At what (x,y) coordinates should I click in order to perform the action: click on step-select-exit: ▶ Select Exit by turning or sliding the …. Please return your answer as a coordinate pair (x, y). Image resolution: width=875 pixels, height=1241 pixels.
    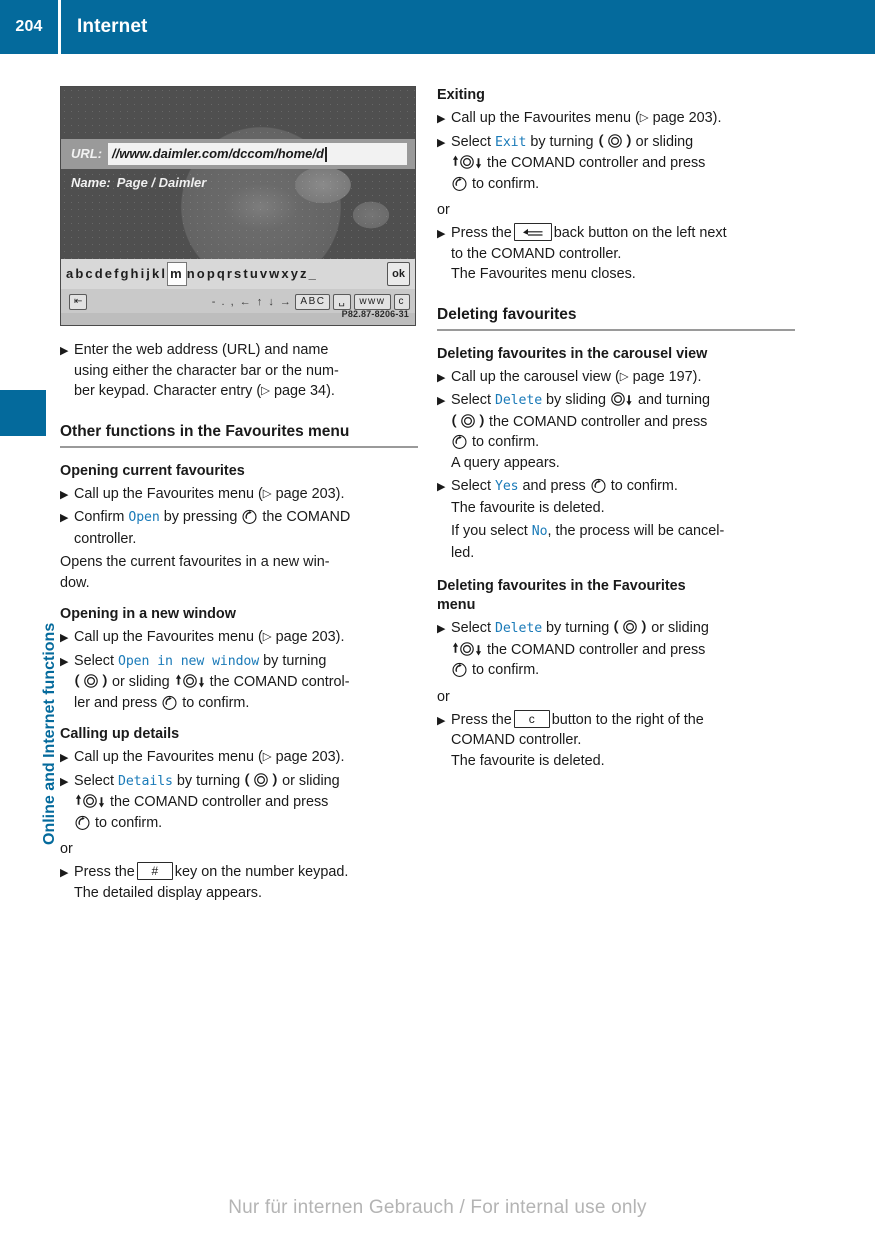
    Looking at the image, I should click on (616, 163).